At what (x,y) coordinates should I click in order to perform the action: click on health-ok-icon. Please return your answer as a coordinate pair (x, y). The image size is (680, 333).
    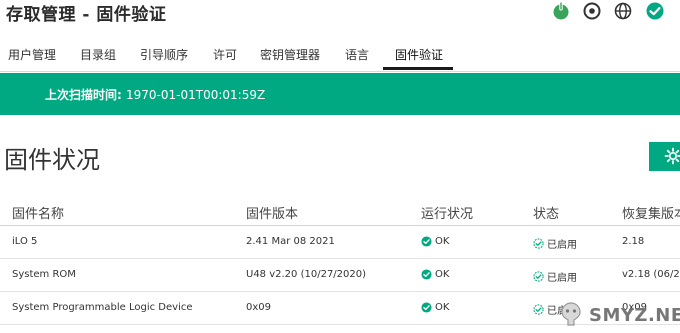
    Looking at the image, I should click on (655, 11).